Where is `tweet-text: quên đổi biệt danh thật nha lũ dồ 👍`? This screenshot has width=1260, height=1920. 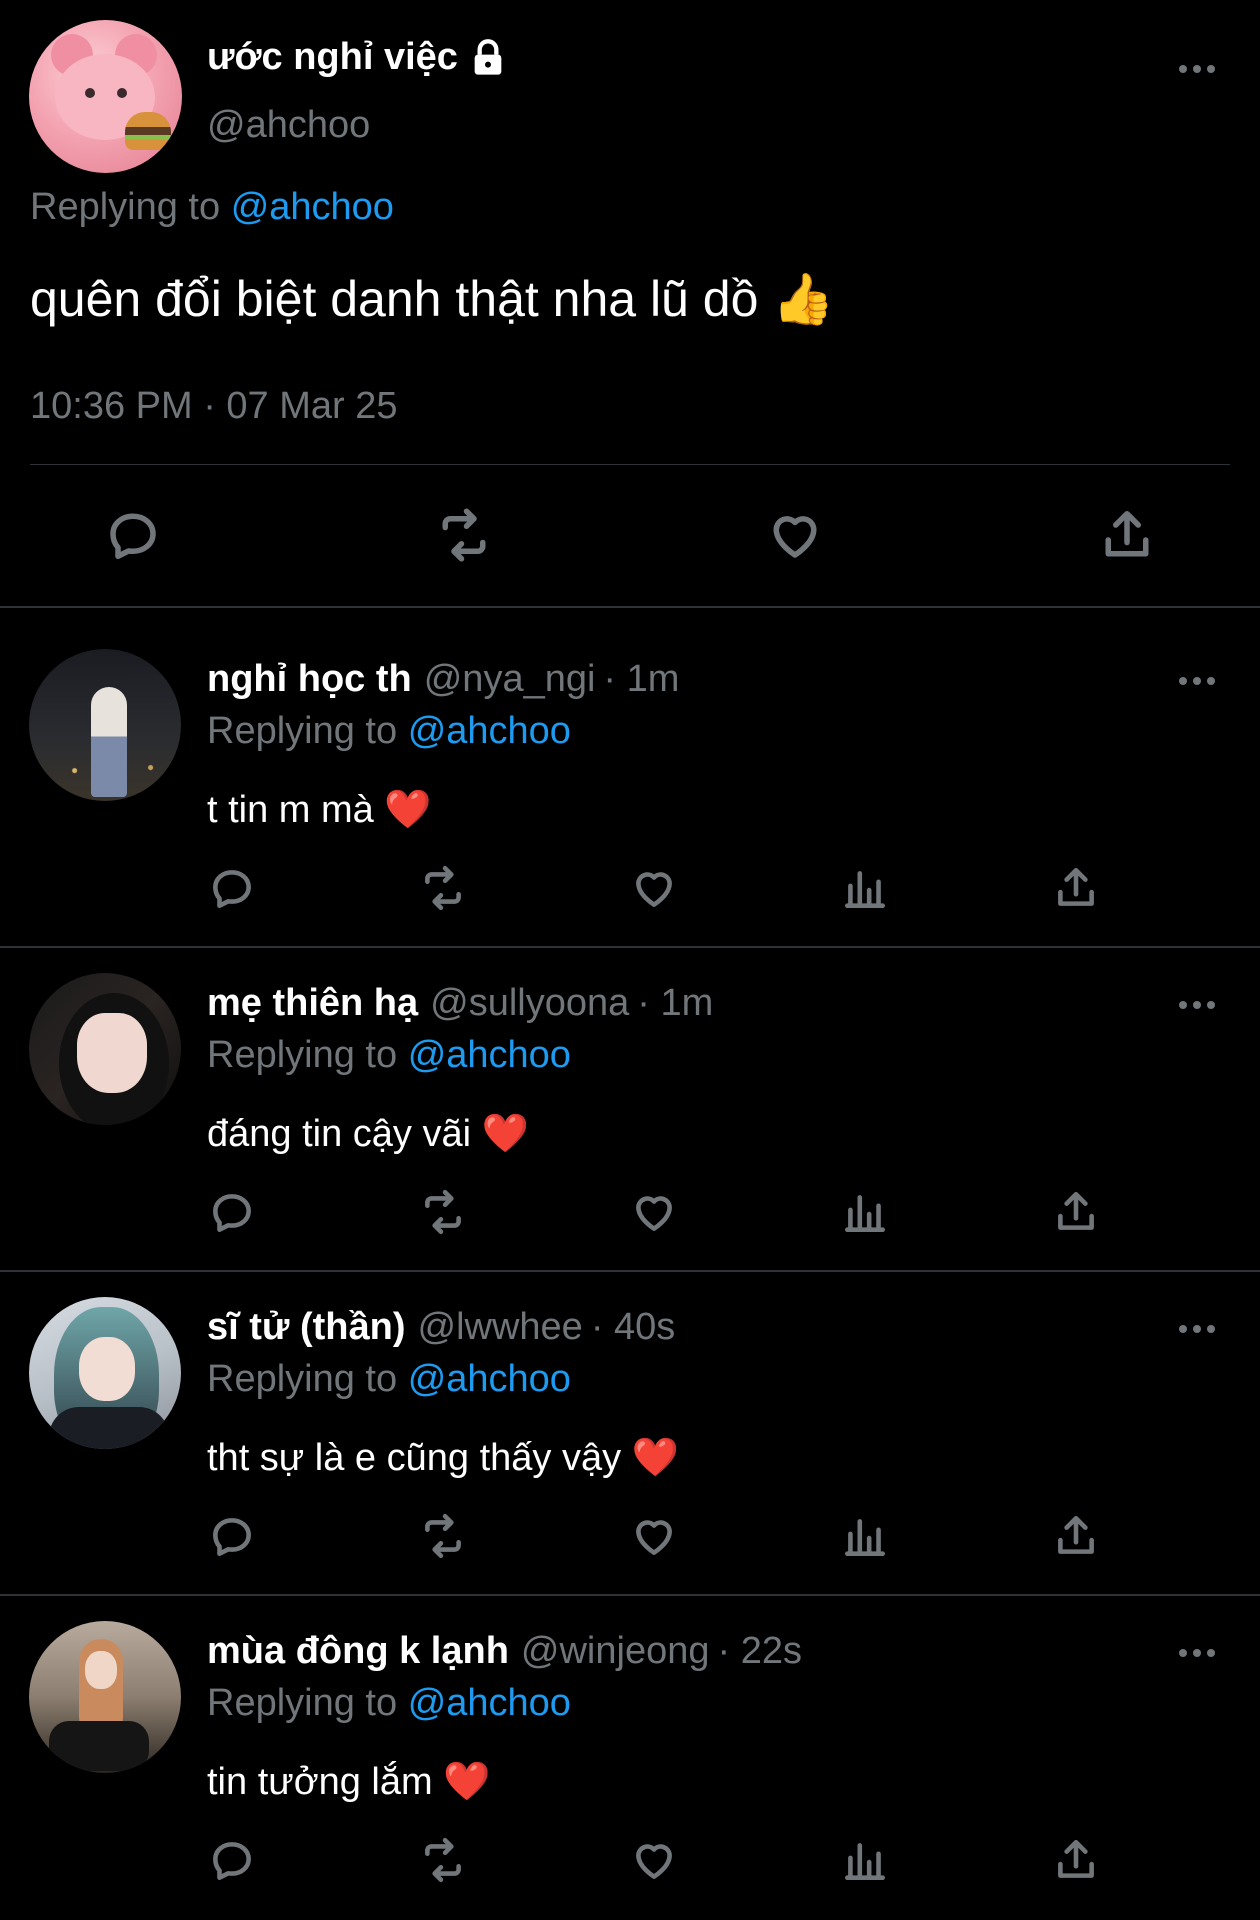
tweet-text: quên đổi biệt danh thật nha lũ dồ 👍 is located at coordinates (432, 299).